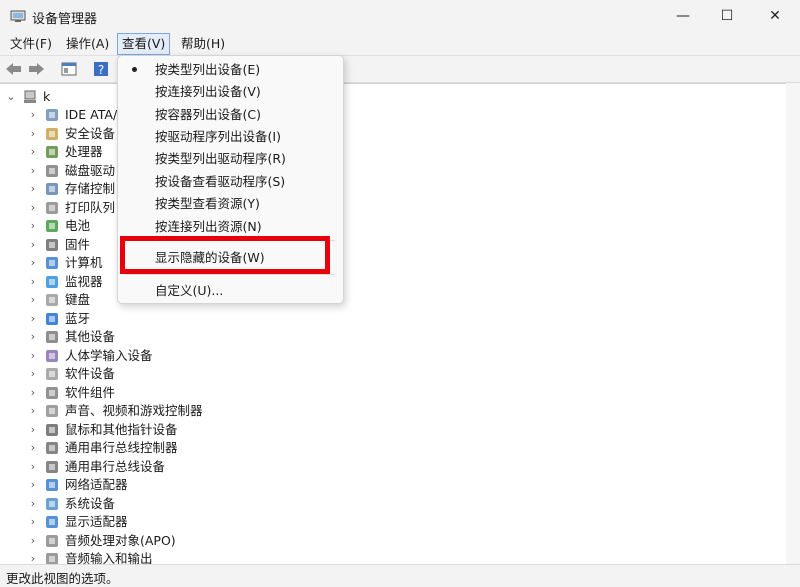 The image size is (800, 587). What do you see at coordinates (230, 159) in the screenshot?
I see `menu-item-list-drivers-by-type: 按类型列出驱动程序(R)` at bounding box center [230, 159].